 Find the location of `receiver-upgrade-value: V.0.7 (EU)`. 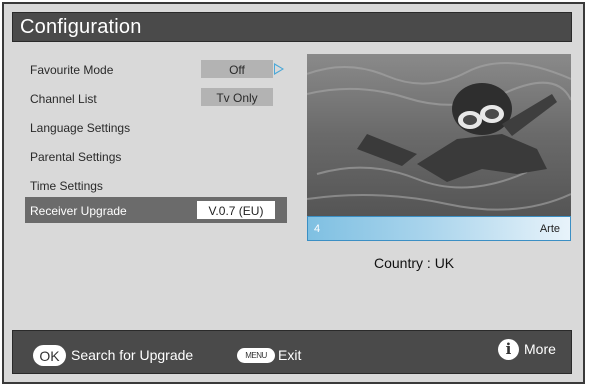

receiver-upgrade-value: V.0.7 (EU) is located at coordinates (236, 210).